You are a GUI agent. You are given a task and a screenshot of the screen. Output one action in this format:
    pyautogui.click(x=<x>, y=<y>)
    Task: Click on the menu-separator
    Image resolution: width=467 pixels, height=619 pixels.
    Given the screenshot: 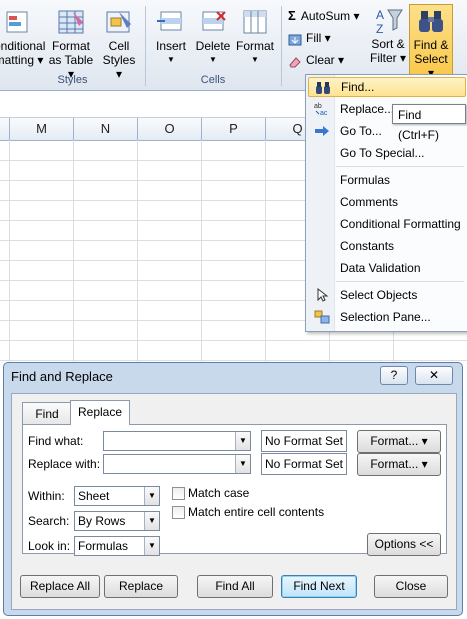 What is the action you would take?
    pyautogui.click(x=400, y=281)
    